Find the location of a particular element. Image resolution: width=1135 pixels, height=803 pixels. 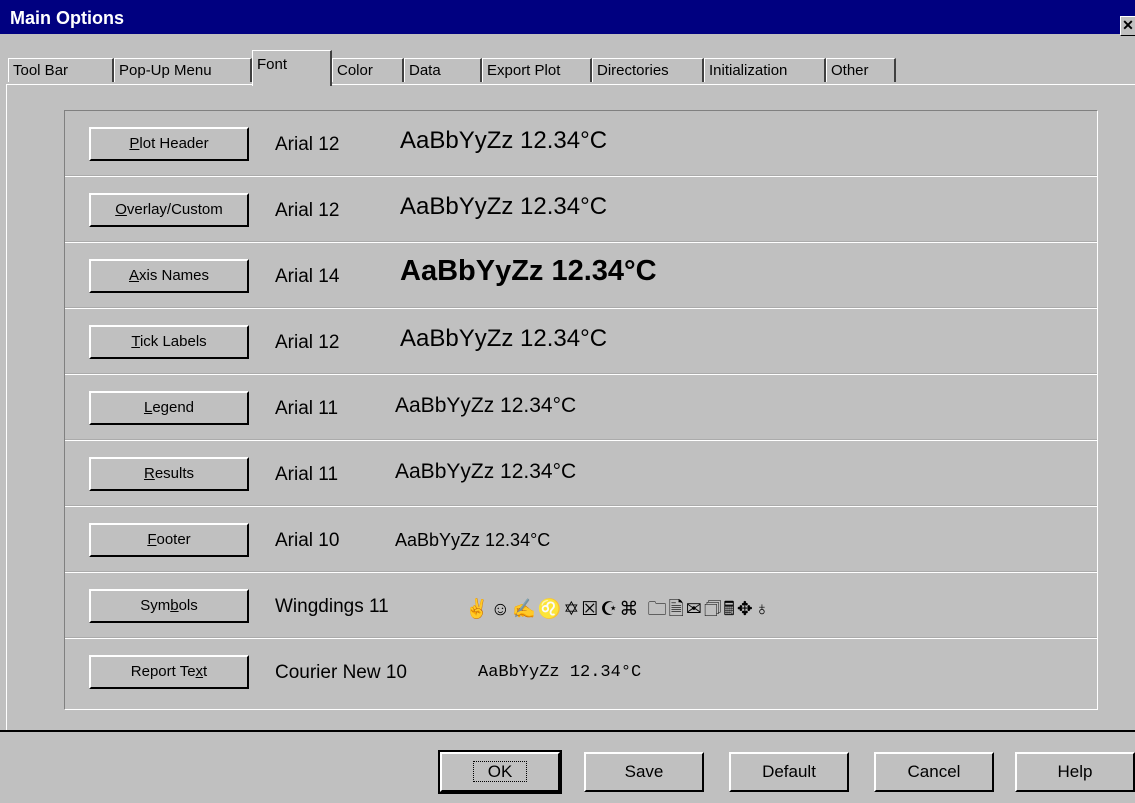

tab-initialization: Initialization is located at coordinates (765, 70).